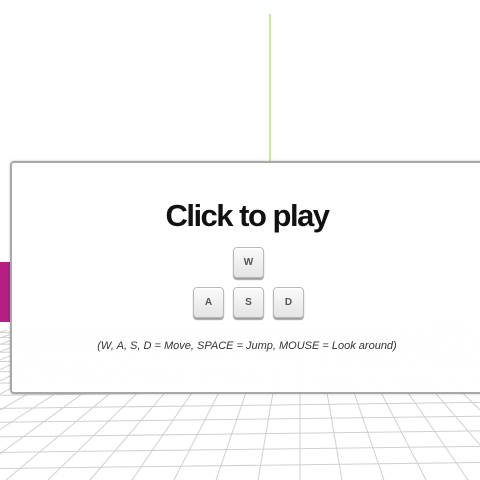 The image size is (480, 480). I want to click on magenta-block, so click(5, 292).